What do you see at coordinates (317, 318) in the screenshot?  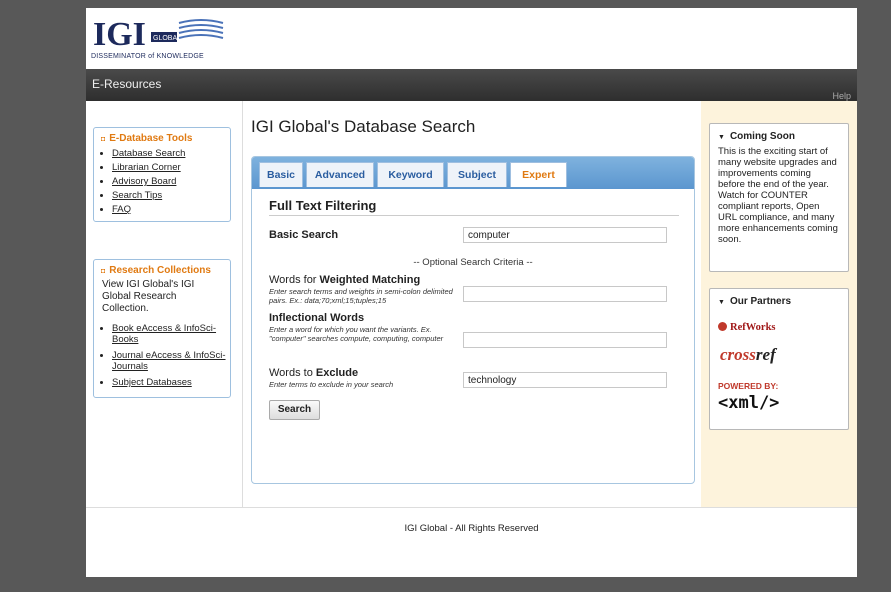 I see `inflectional-words-label: Inflectional Words` at bounding box center [317, 318].